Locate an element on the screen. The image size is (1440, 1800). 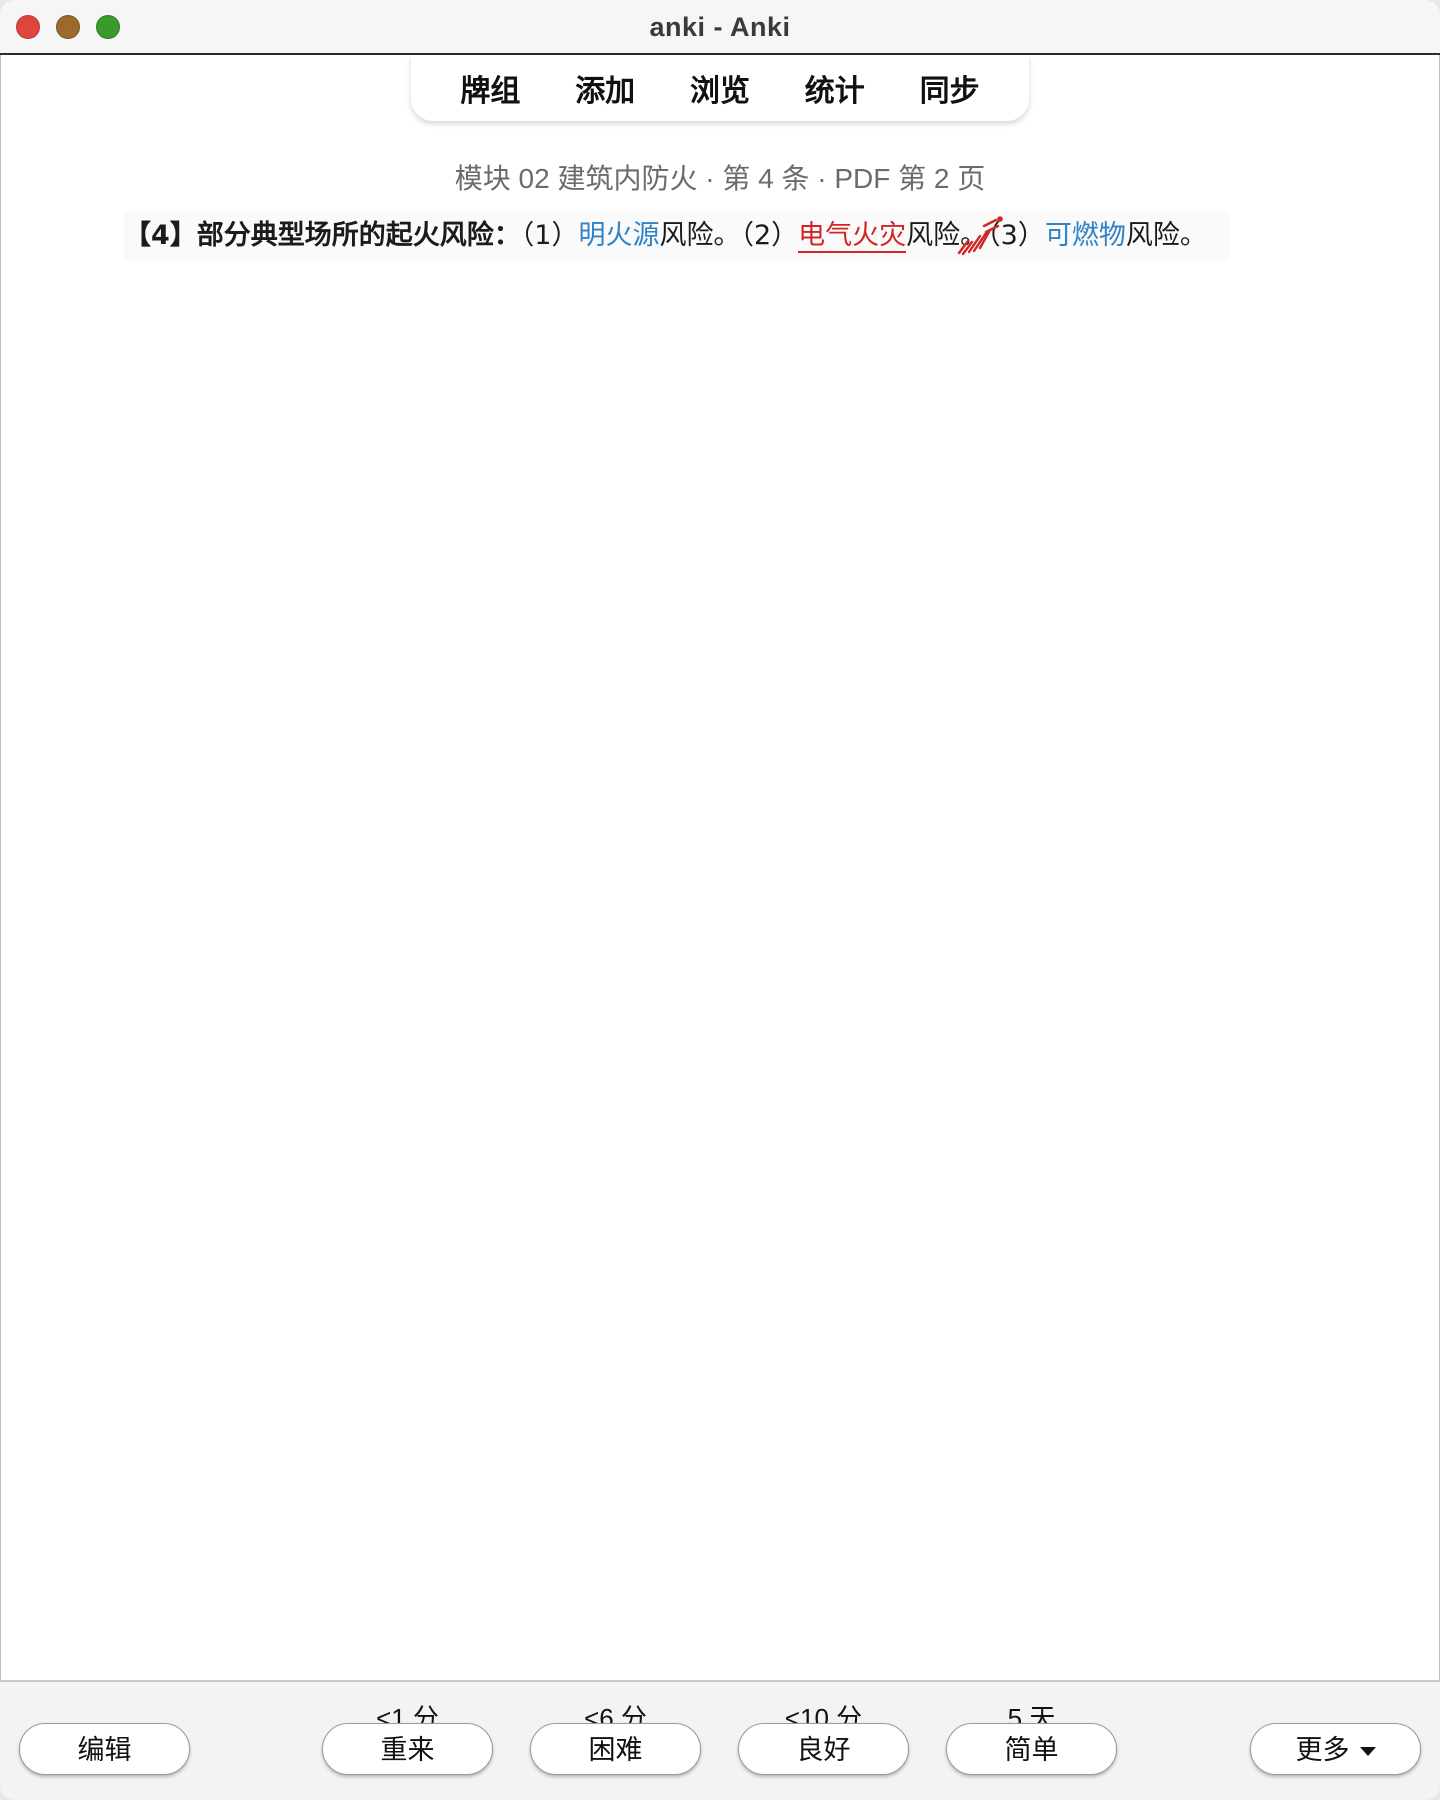
toolbar-decks: 牌组 is located at coordinates (490, 88).